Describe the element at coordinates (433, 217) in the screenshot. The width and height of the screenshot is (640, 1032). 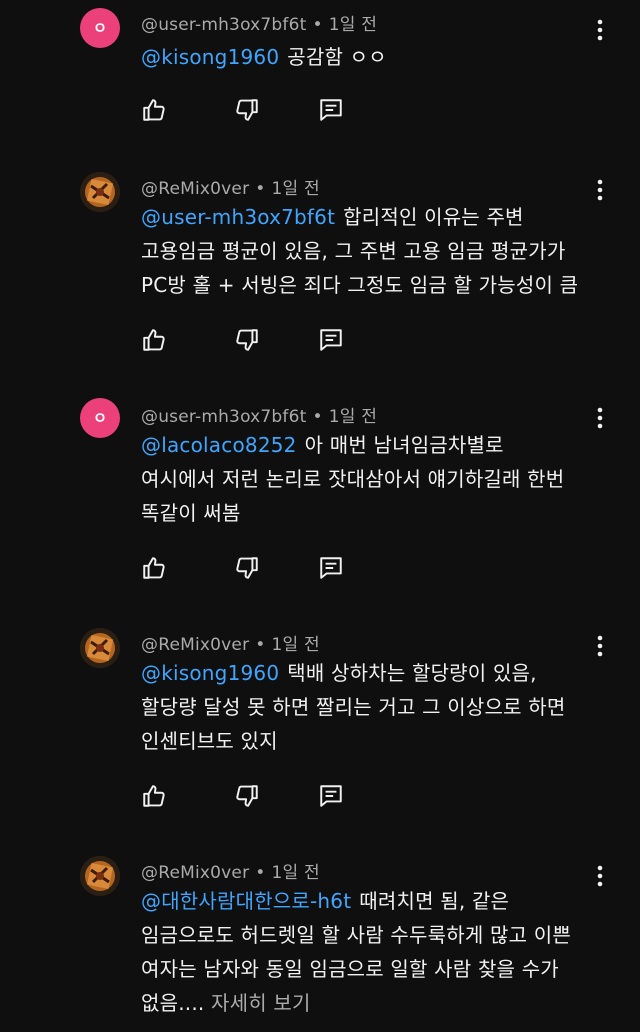
I see `comment-line: 합리적인 이유는 주변` at that location.